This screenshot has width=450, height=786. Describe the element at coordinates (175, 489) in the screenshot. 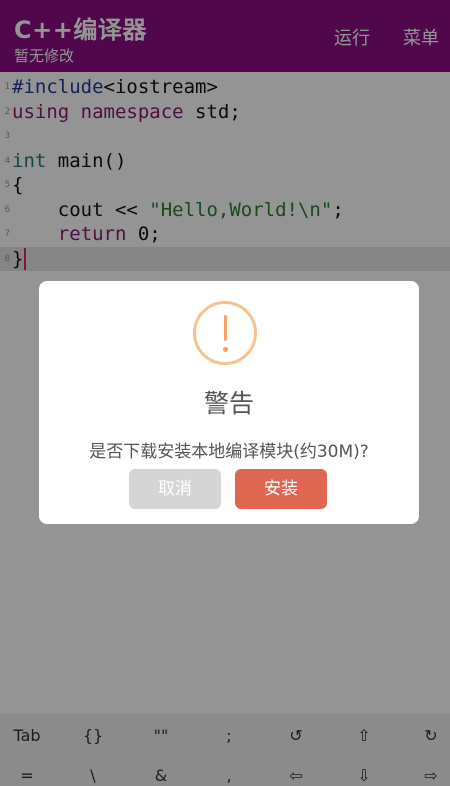

I see `cancel-button: 取消` at that location.